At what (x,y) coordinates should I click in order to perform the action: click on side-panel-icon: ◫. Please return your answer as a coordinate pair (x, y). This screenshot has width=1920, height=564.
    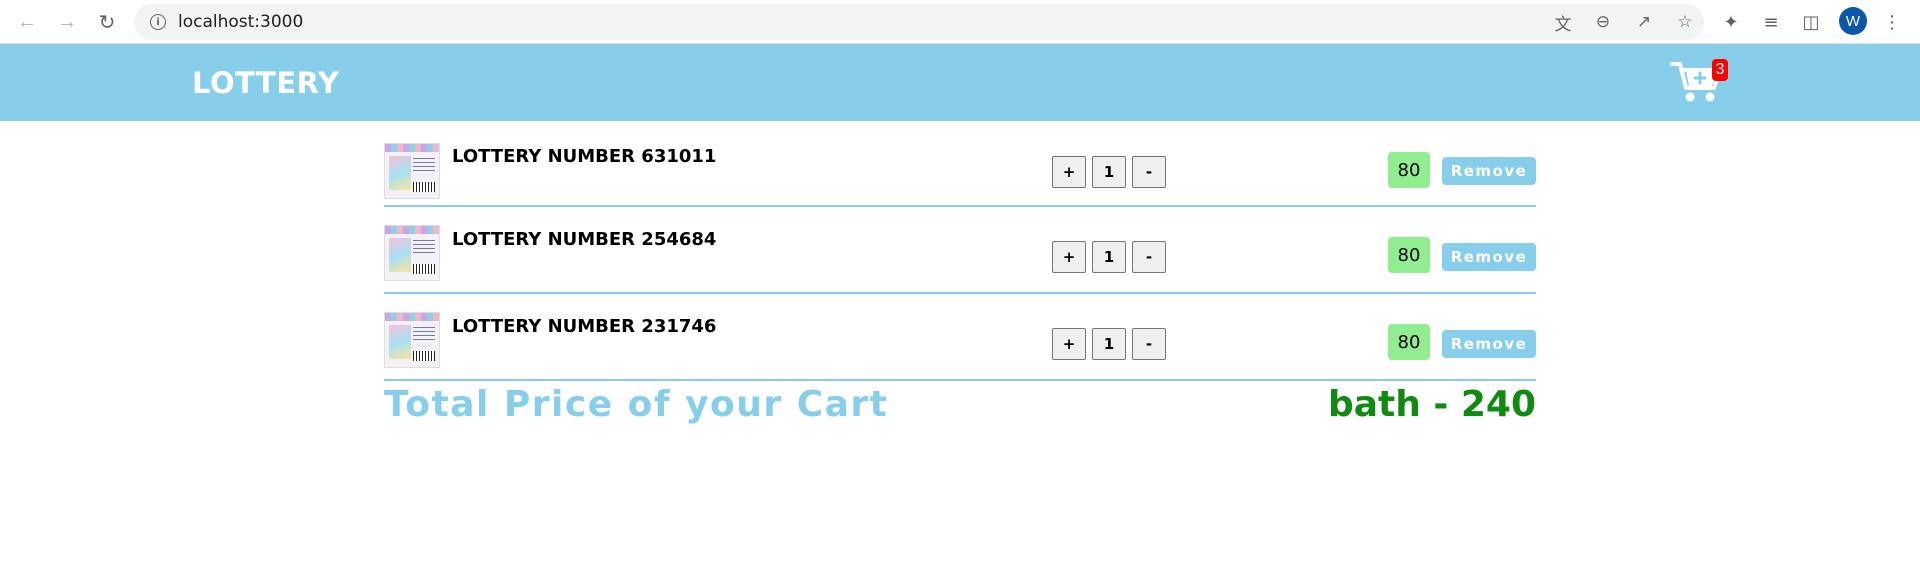
    Looking at the image, I should click on (1811, 22).